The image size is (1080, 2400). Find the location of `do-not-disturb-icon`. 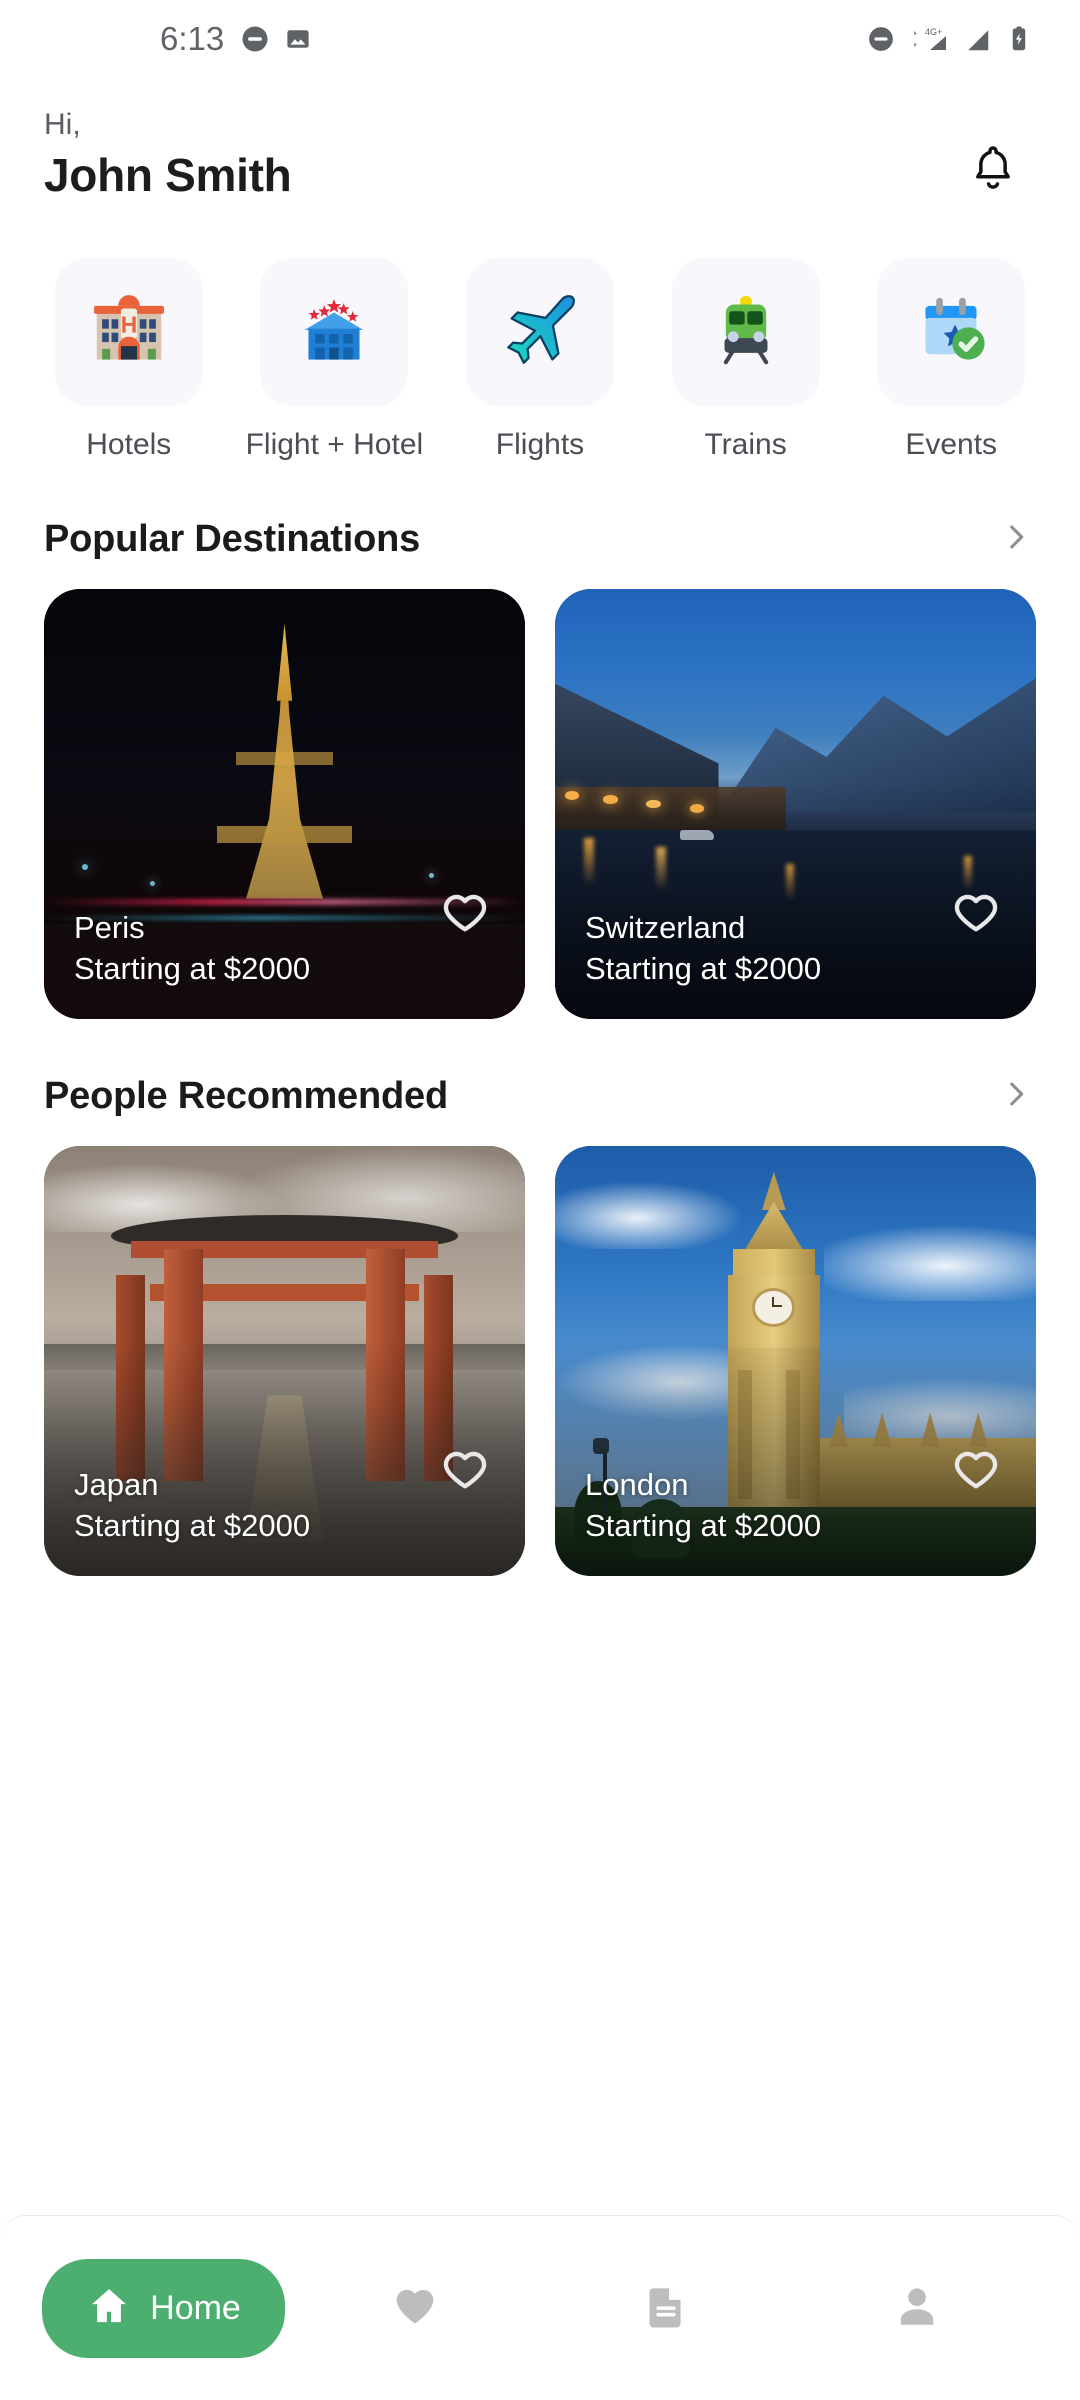

do-not-disturb-icon is located at coordinates (255, 39).